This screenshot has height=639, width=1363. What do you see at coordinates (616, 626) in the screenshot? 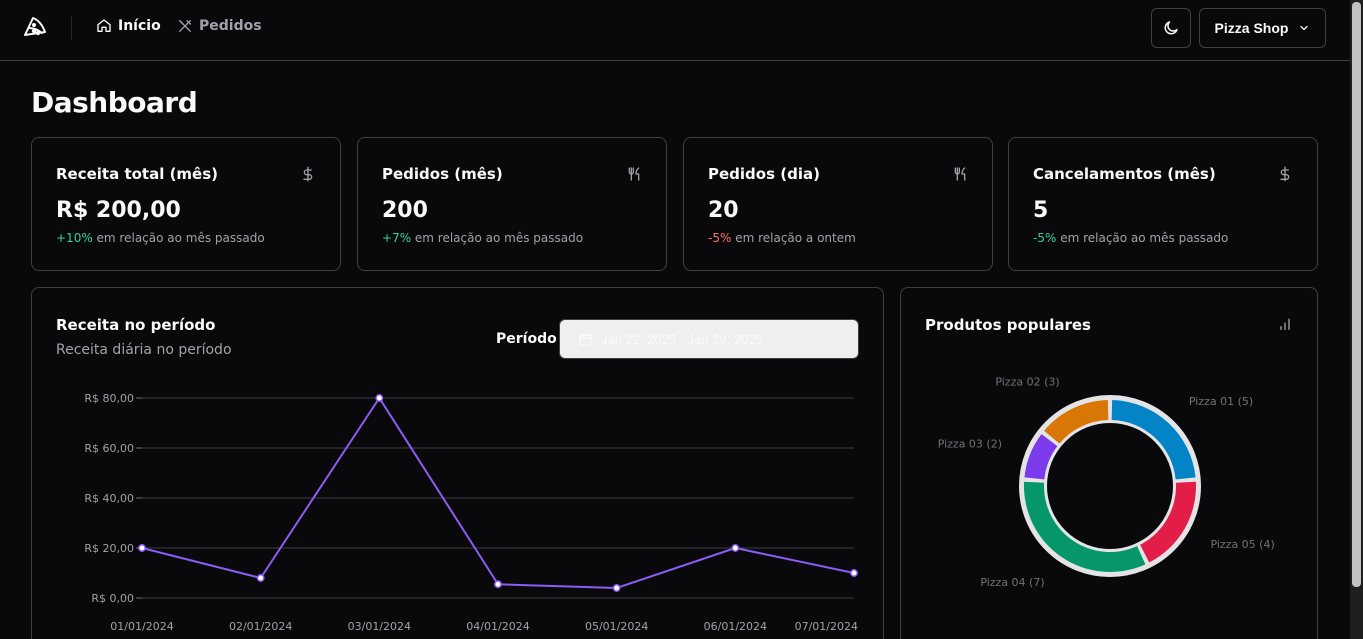
I see `x-tick-label: 05/01/2024` at bounding box center [616, 626].